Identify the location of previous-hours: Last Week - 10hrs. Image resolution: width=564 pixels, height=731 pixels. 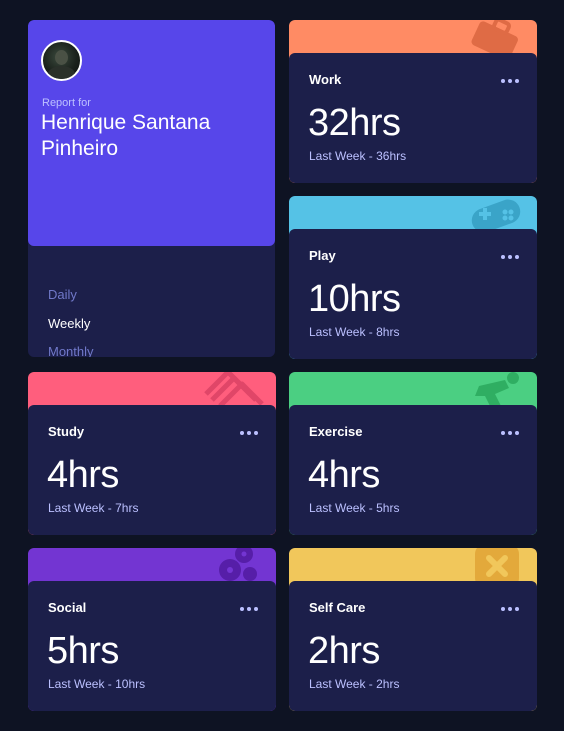
(97, 684).